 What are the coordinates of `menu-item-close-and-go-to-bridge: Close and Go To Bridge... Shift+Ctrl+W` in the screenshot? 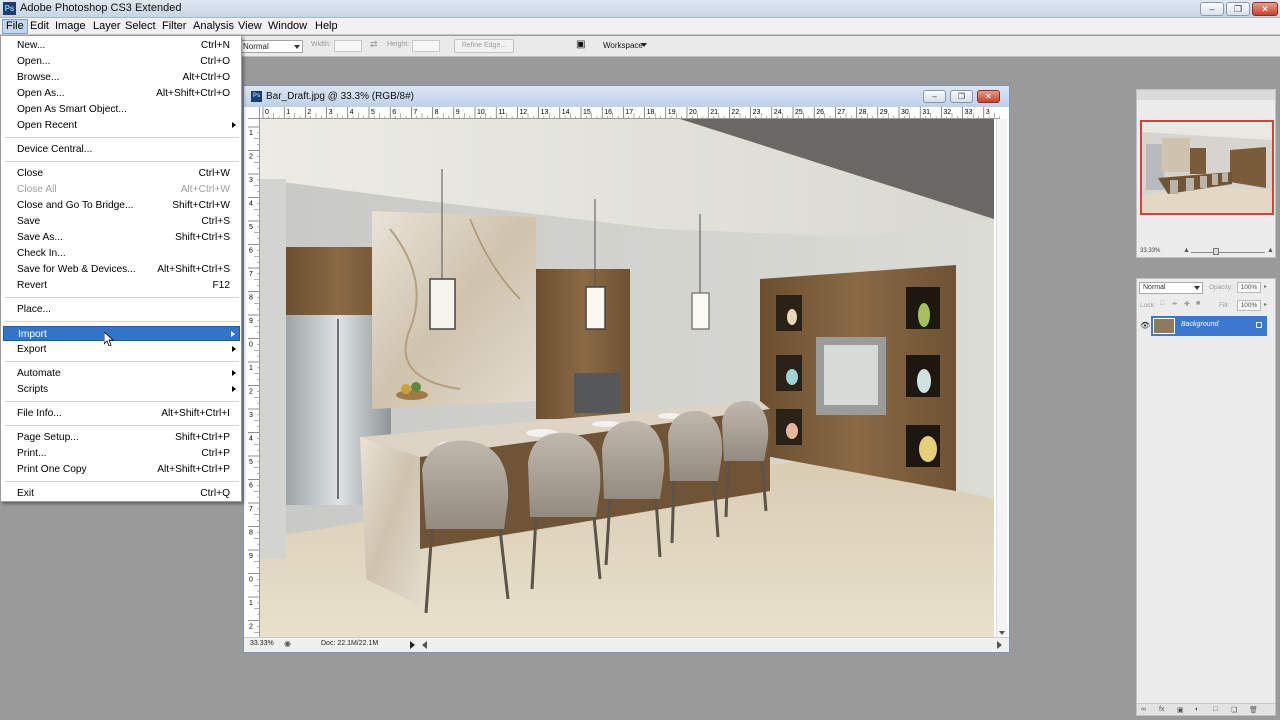 It's located at (121, 205).